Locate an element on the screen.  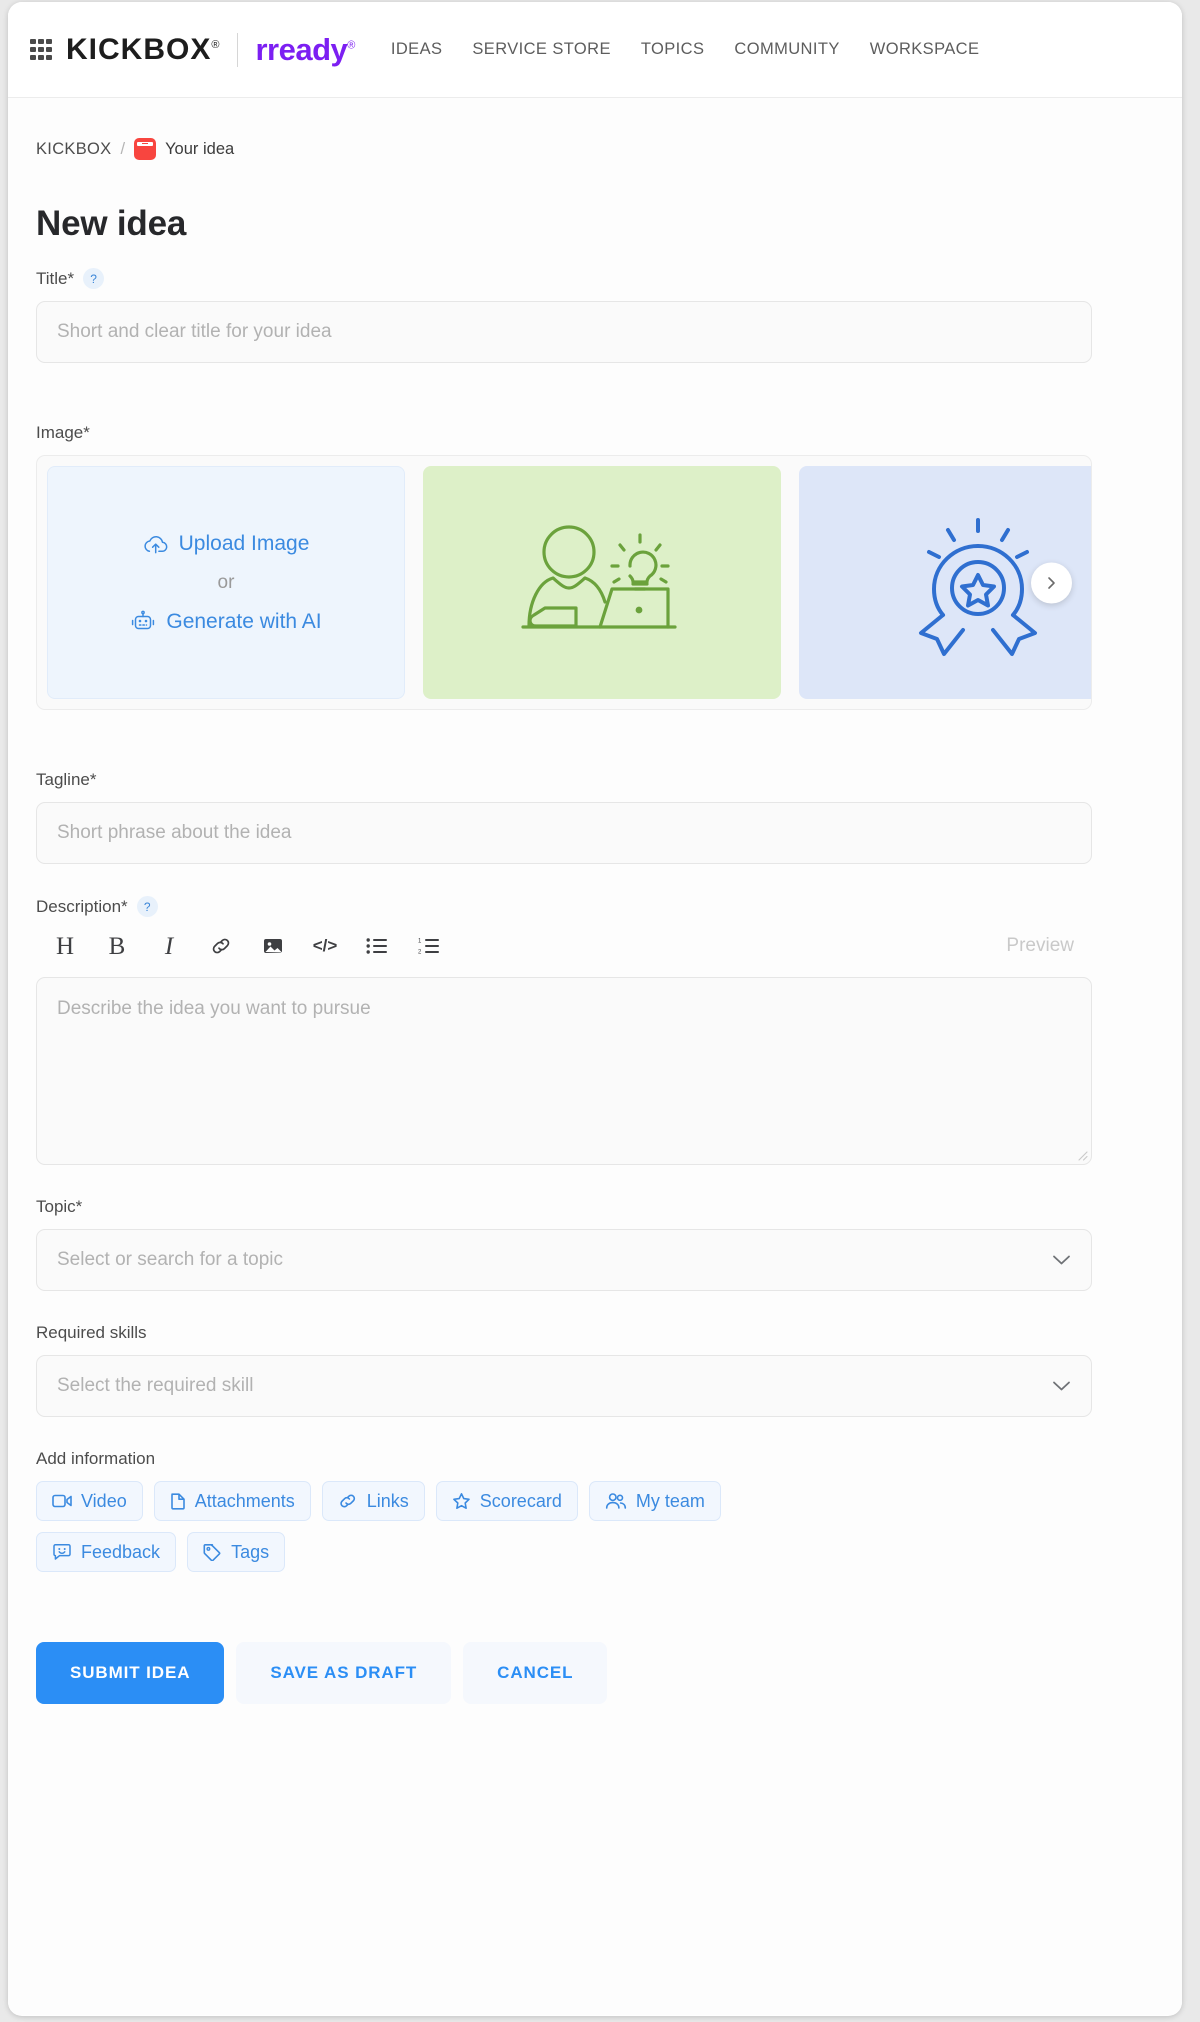
chip-video: Video is located at coordinates (89, 1501).